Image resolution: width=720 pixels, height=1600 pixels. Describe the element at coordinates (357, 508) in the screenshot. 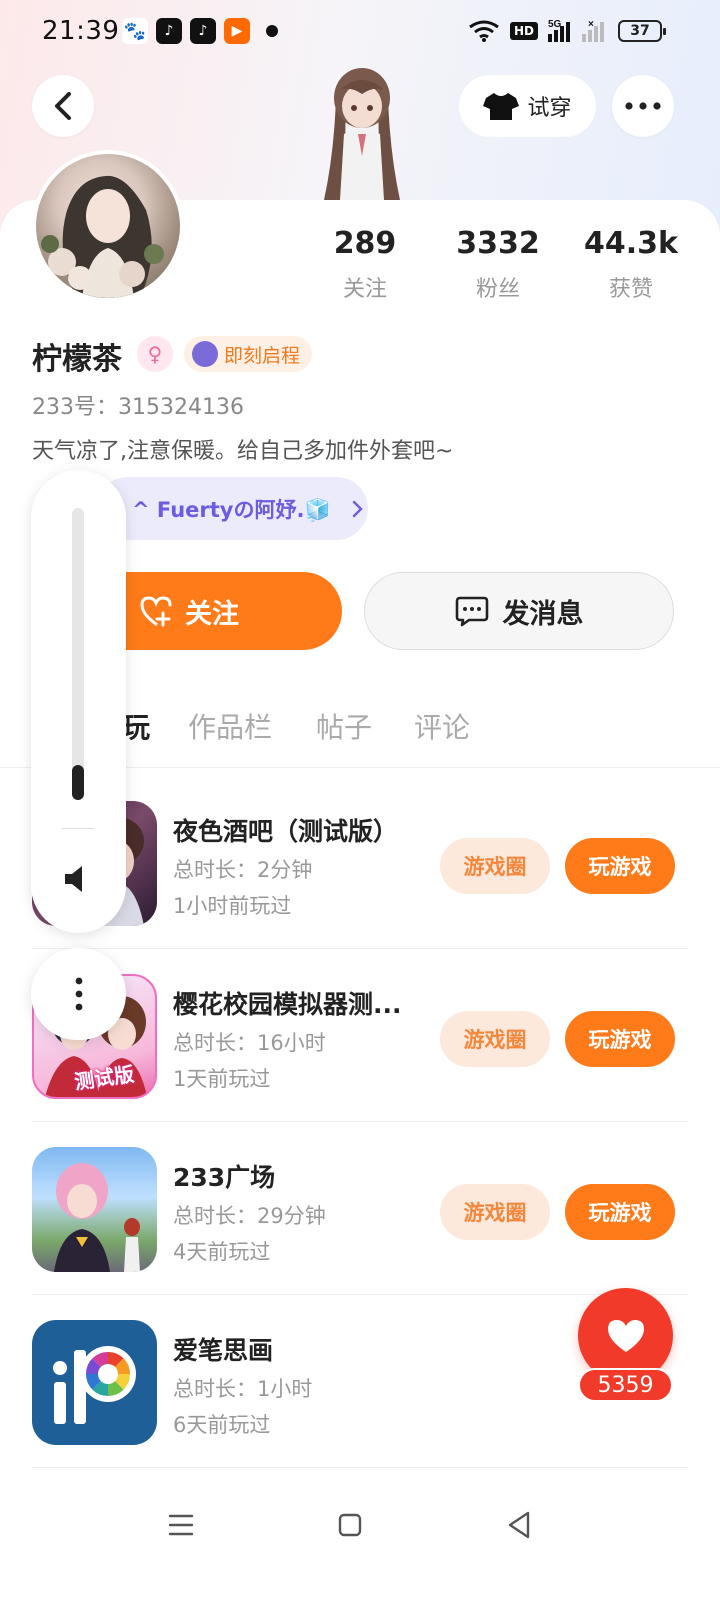

I see `chevron-right-icon` at that location.